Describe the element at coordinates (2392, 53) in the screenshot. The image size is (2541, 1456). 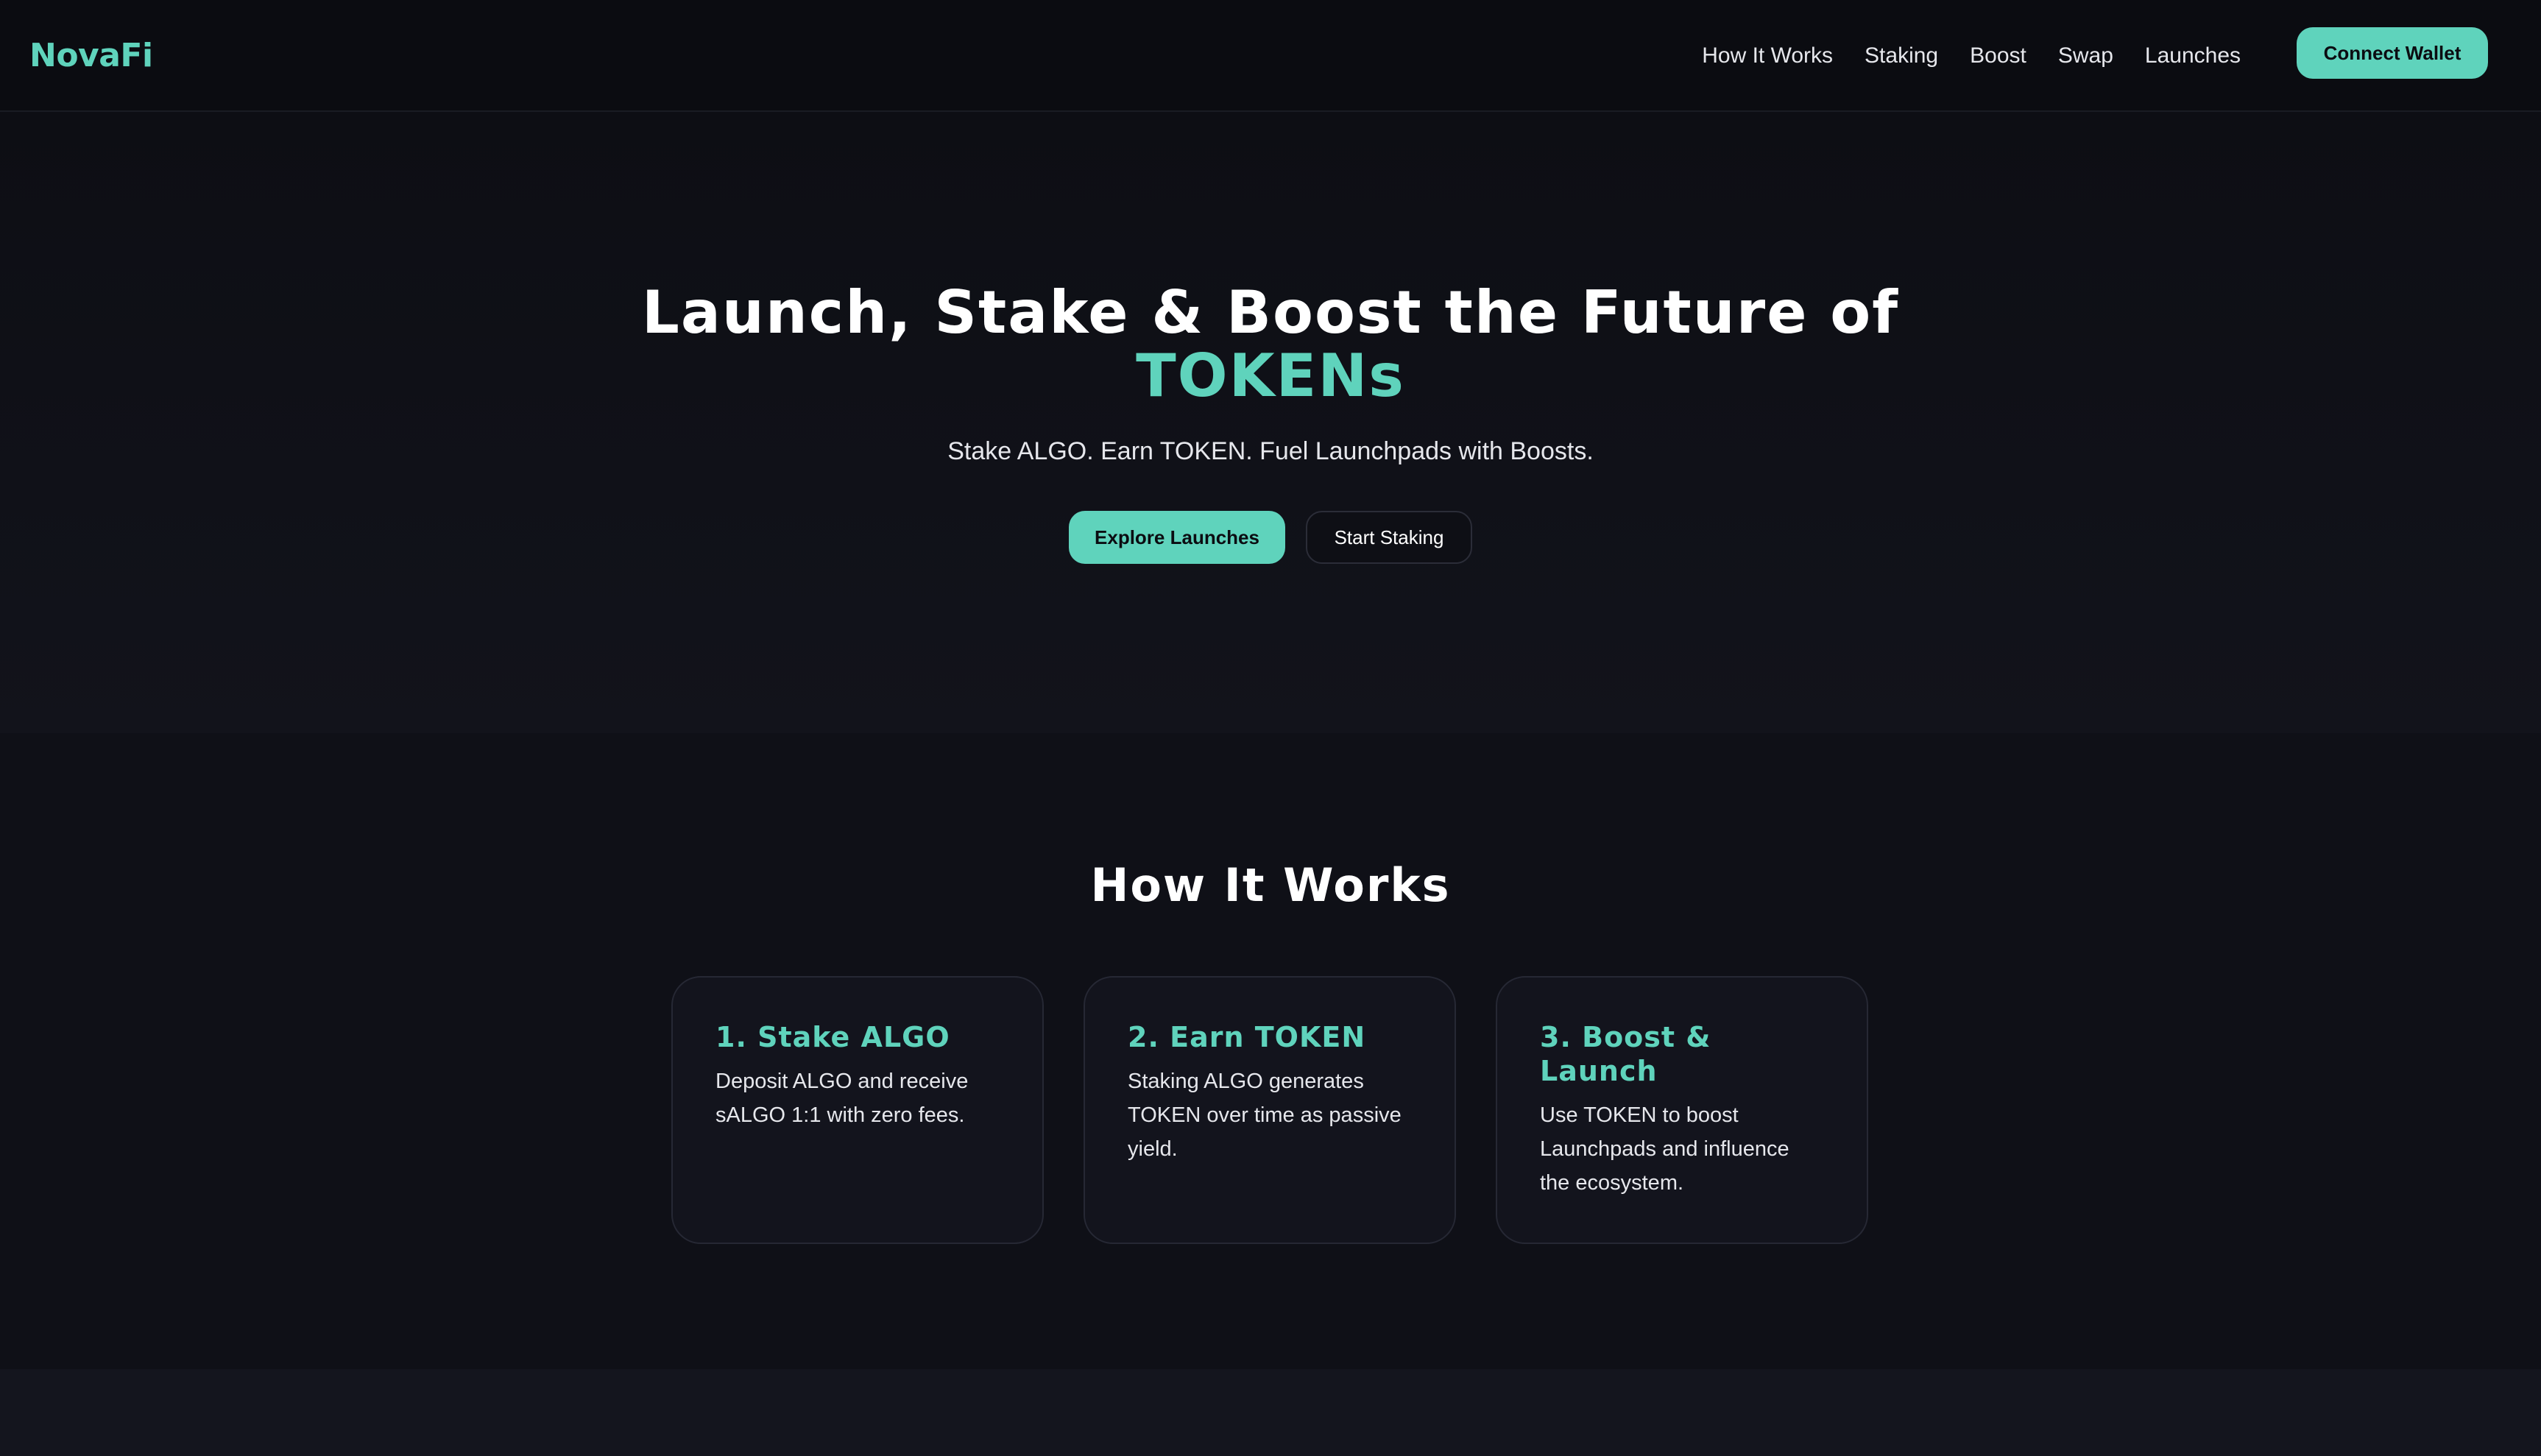
I see `connect-wallet-button: Connect Wallet` at that location.